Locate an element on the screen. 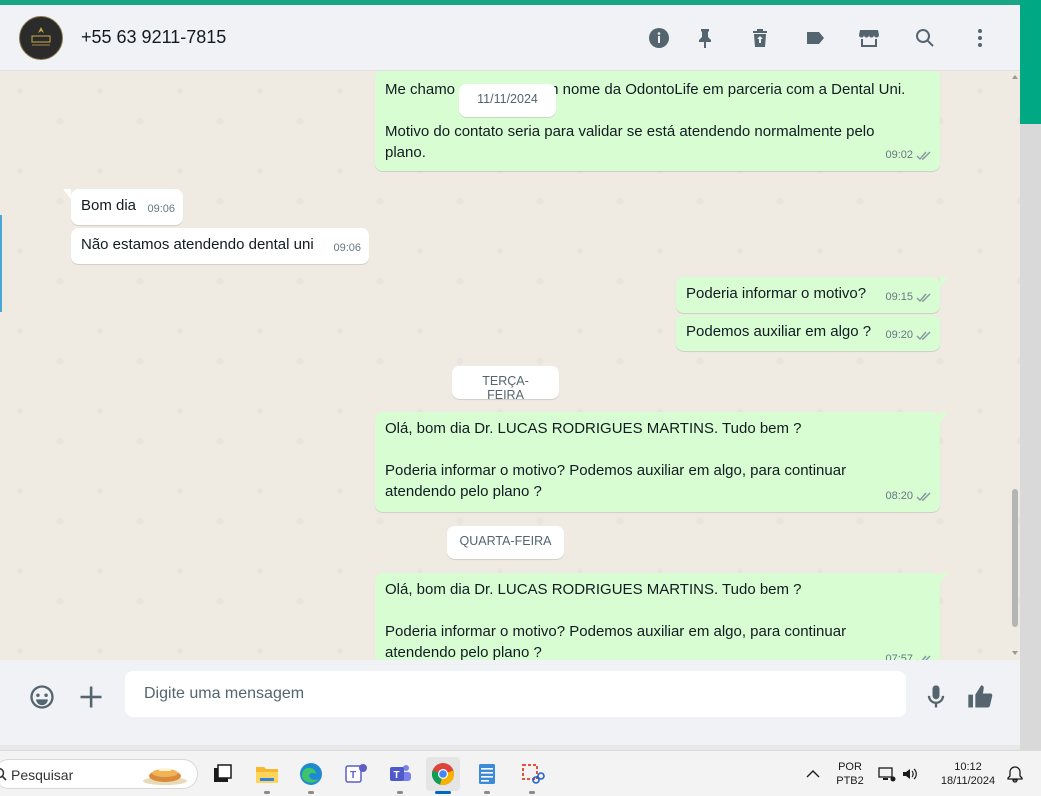 This screenshot has width=1041, height=796. scroll-down-arrow is located at coordinates (1015, 653).